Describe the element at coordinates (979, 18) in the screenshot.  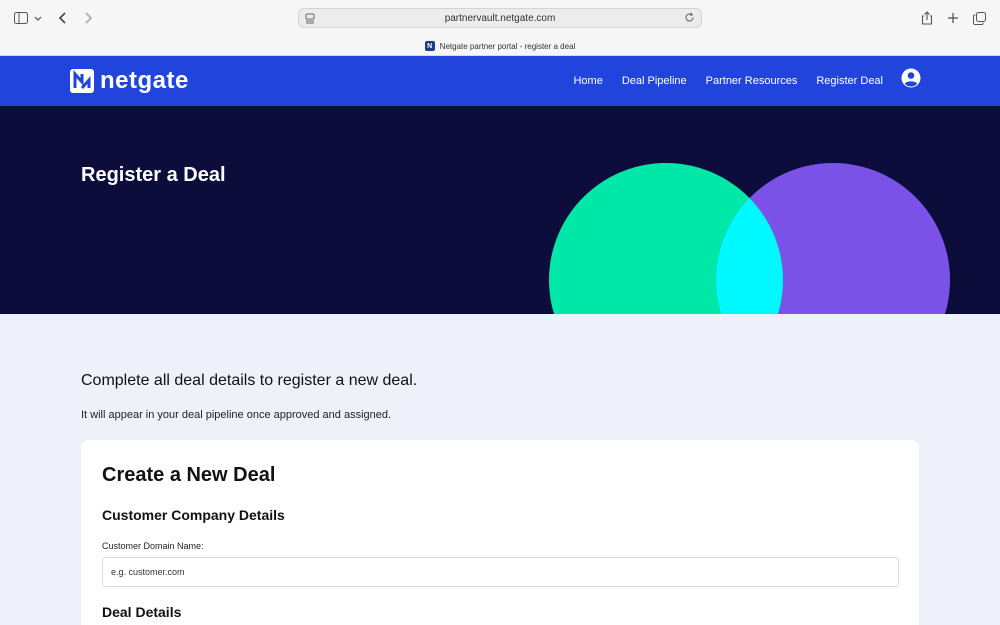
I see `tab-overview-icon` at that location.